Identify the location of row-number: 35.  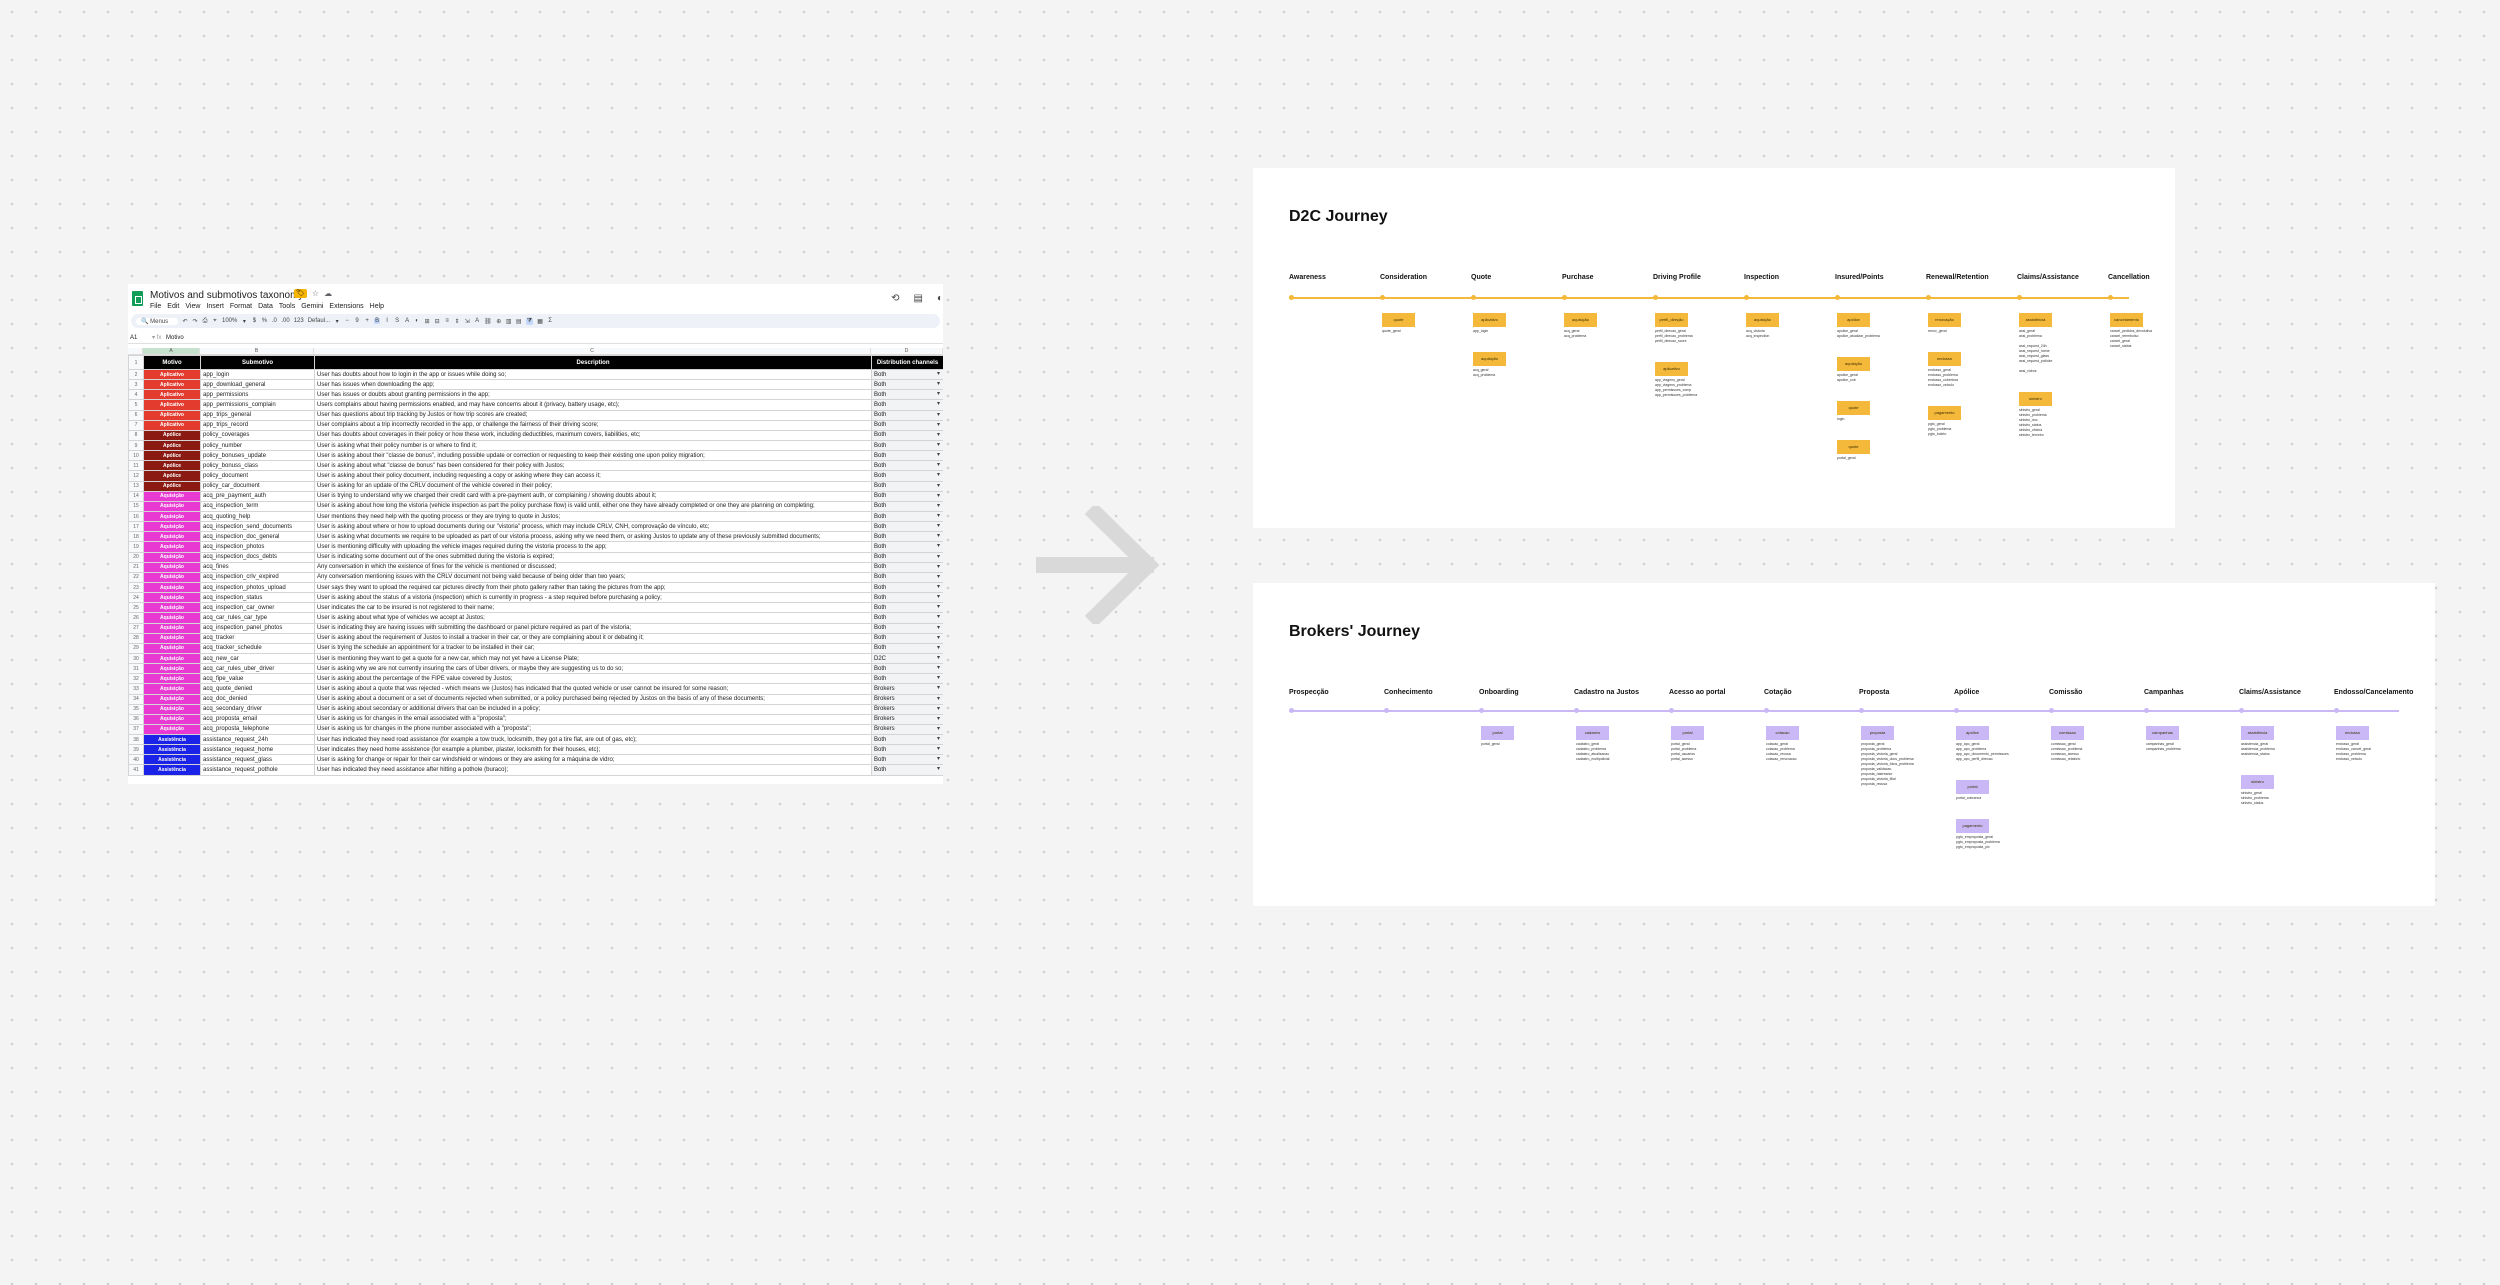
(136, 709).